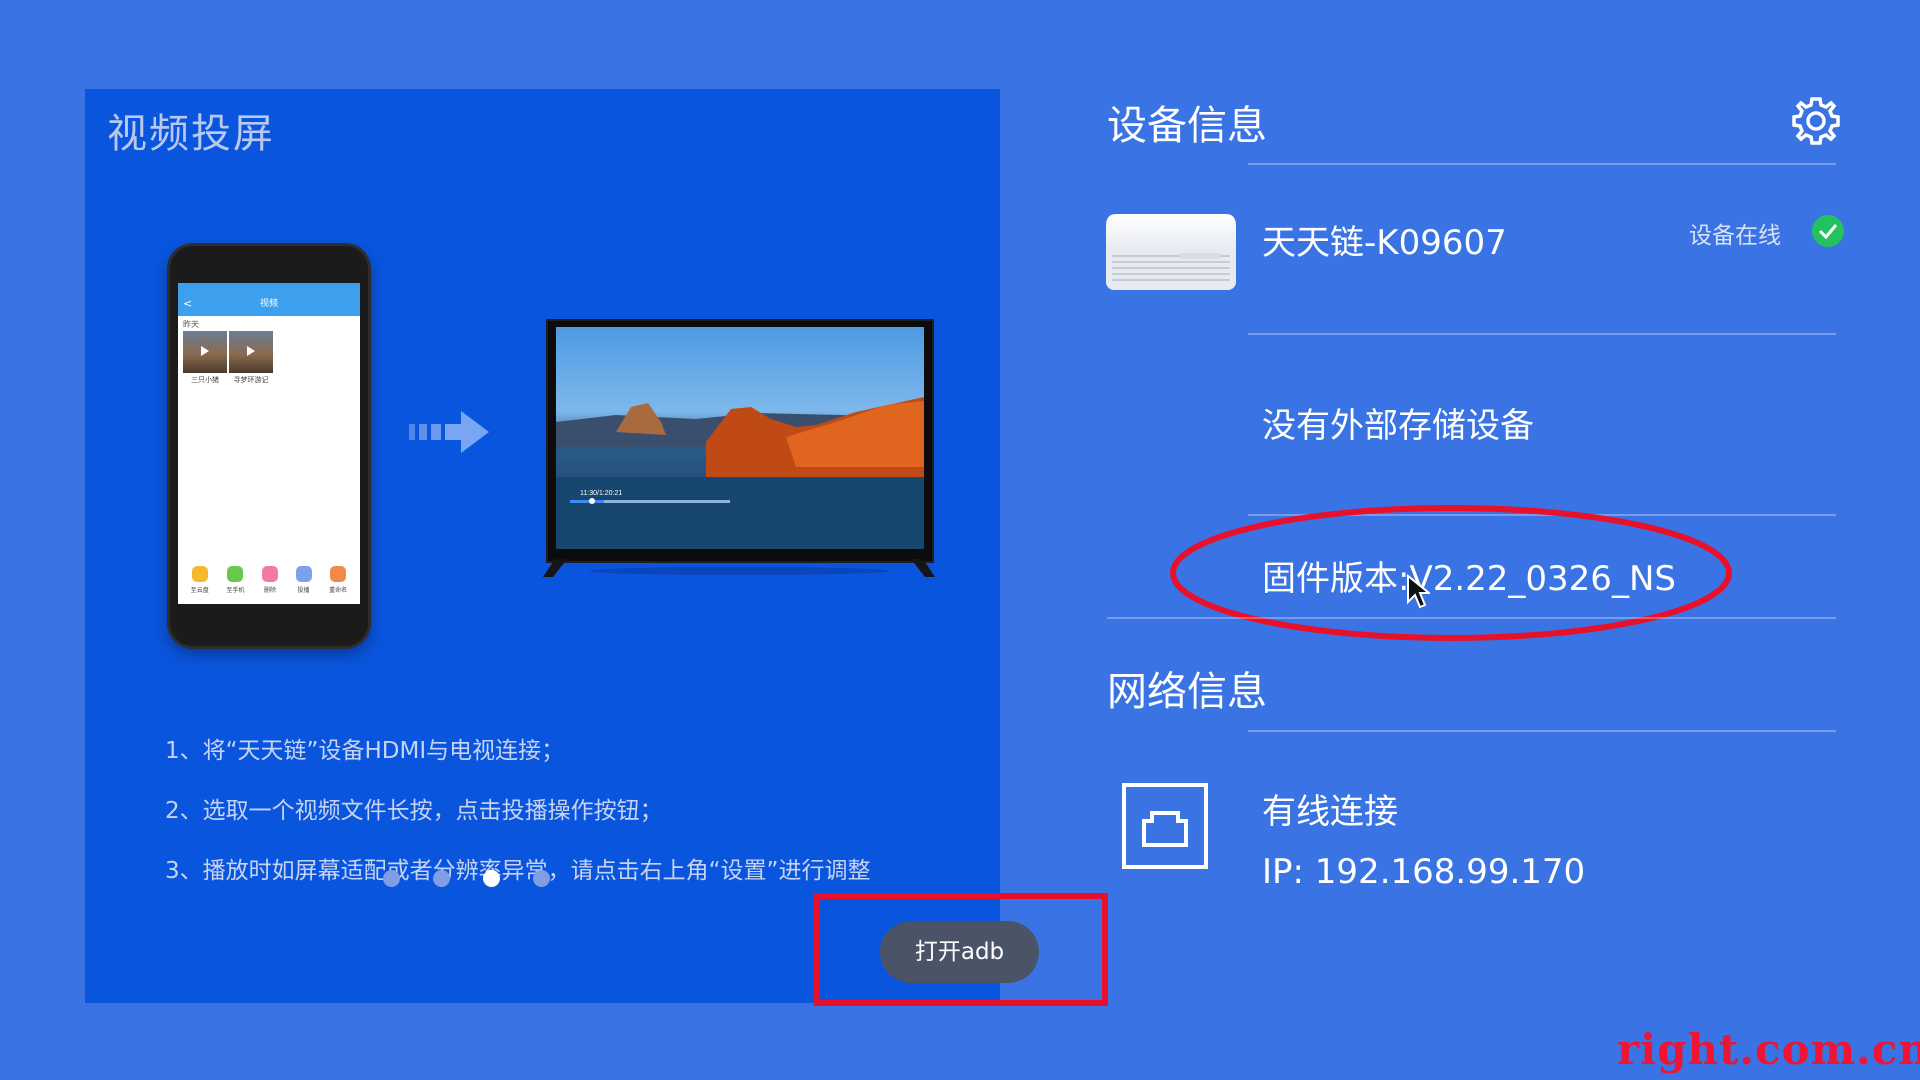 This screenshot has width=1920, height=1080. I want to click on tv-stand, so click(739, 568).